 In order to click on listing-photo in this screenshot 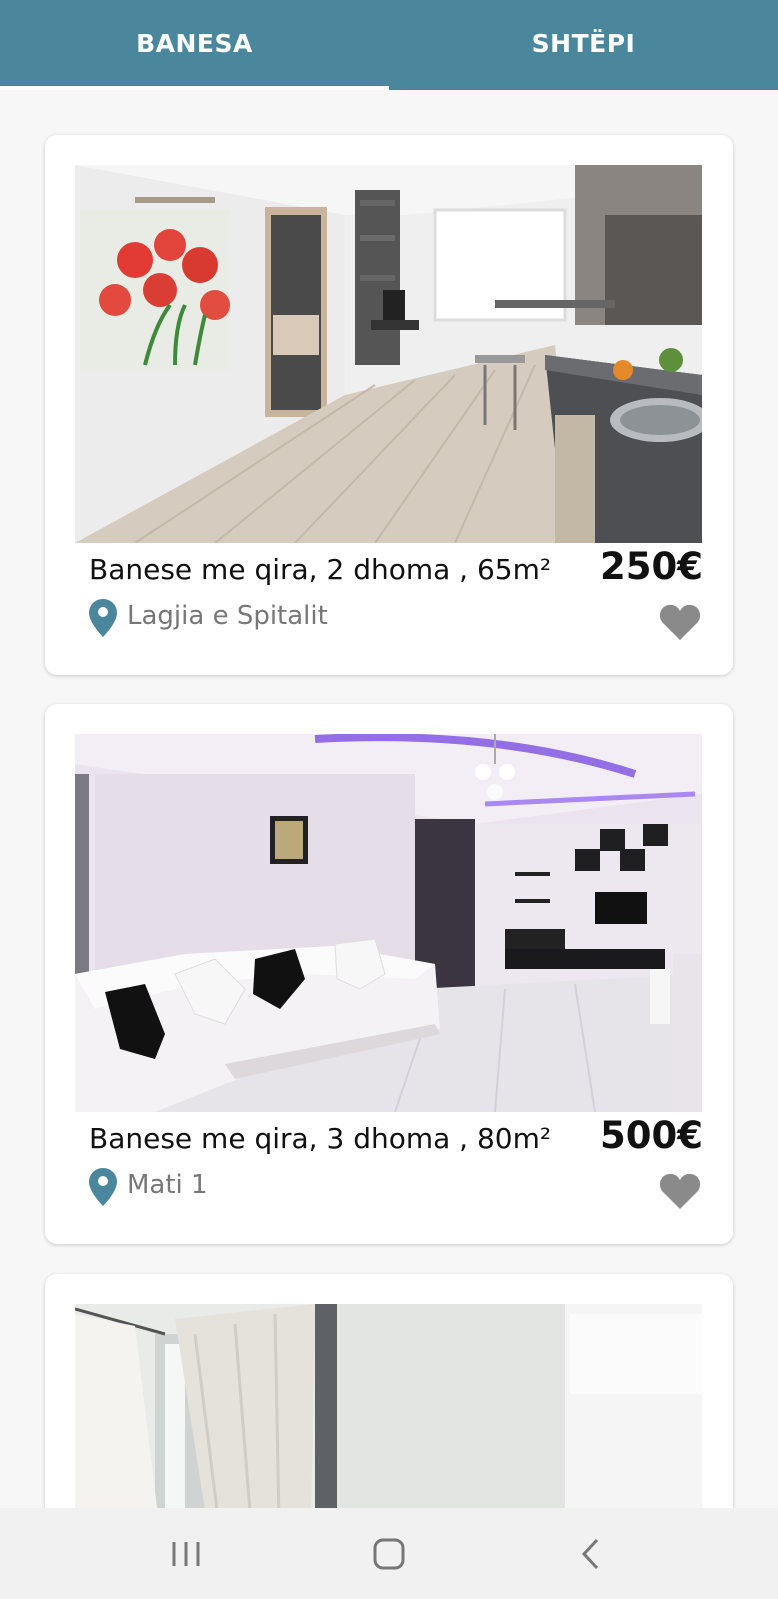, I will do `click(388, 1406)`.